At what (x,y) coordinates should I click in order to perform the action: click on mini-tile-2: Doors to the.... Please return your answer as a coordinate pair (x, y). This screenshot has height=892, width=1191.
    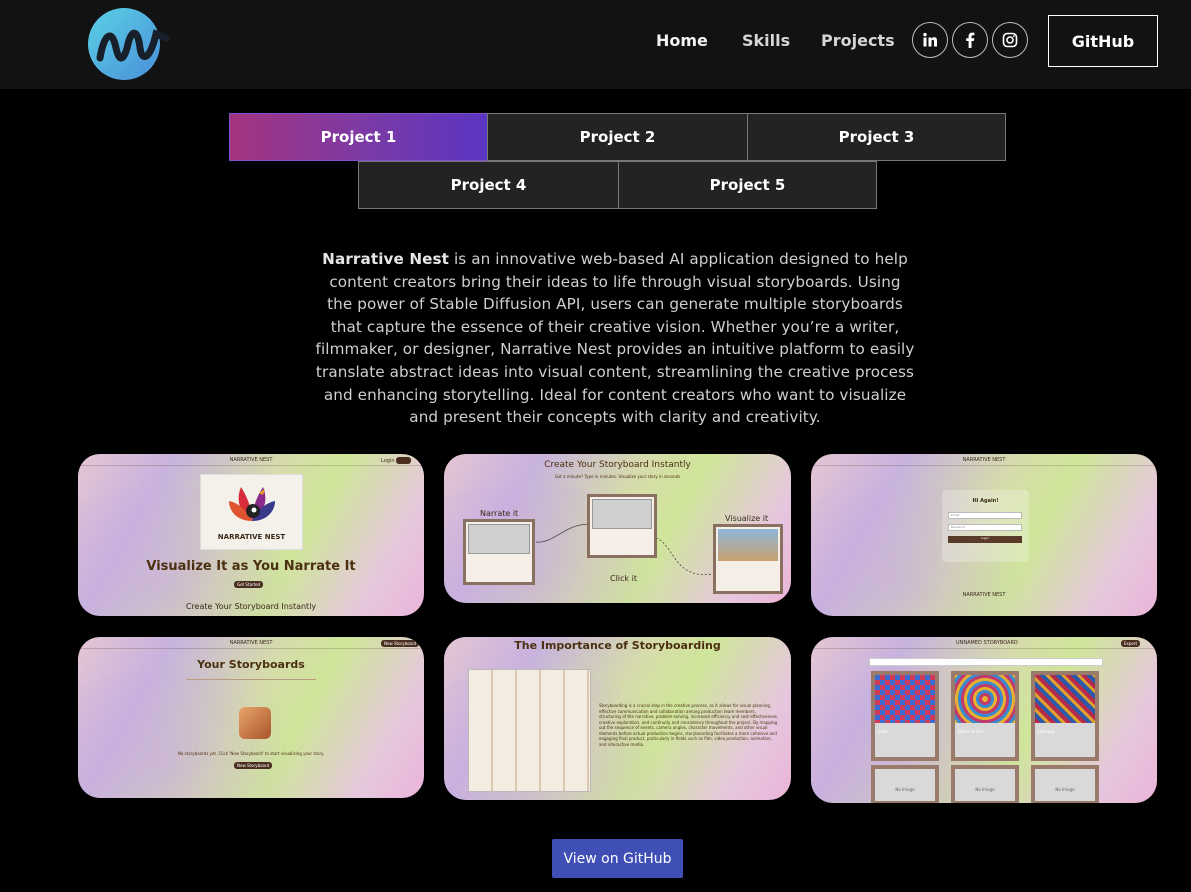
    Looking at the image, I should click on (985, 716).